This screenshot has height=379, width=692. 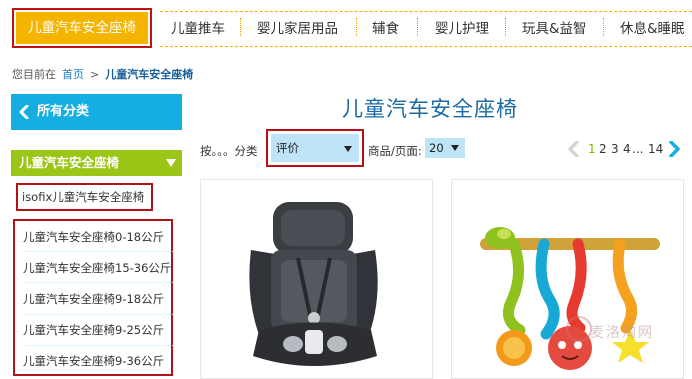 I want to click on page-link: 14, so click(x=655, y=149).